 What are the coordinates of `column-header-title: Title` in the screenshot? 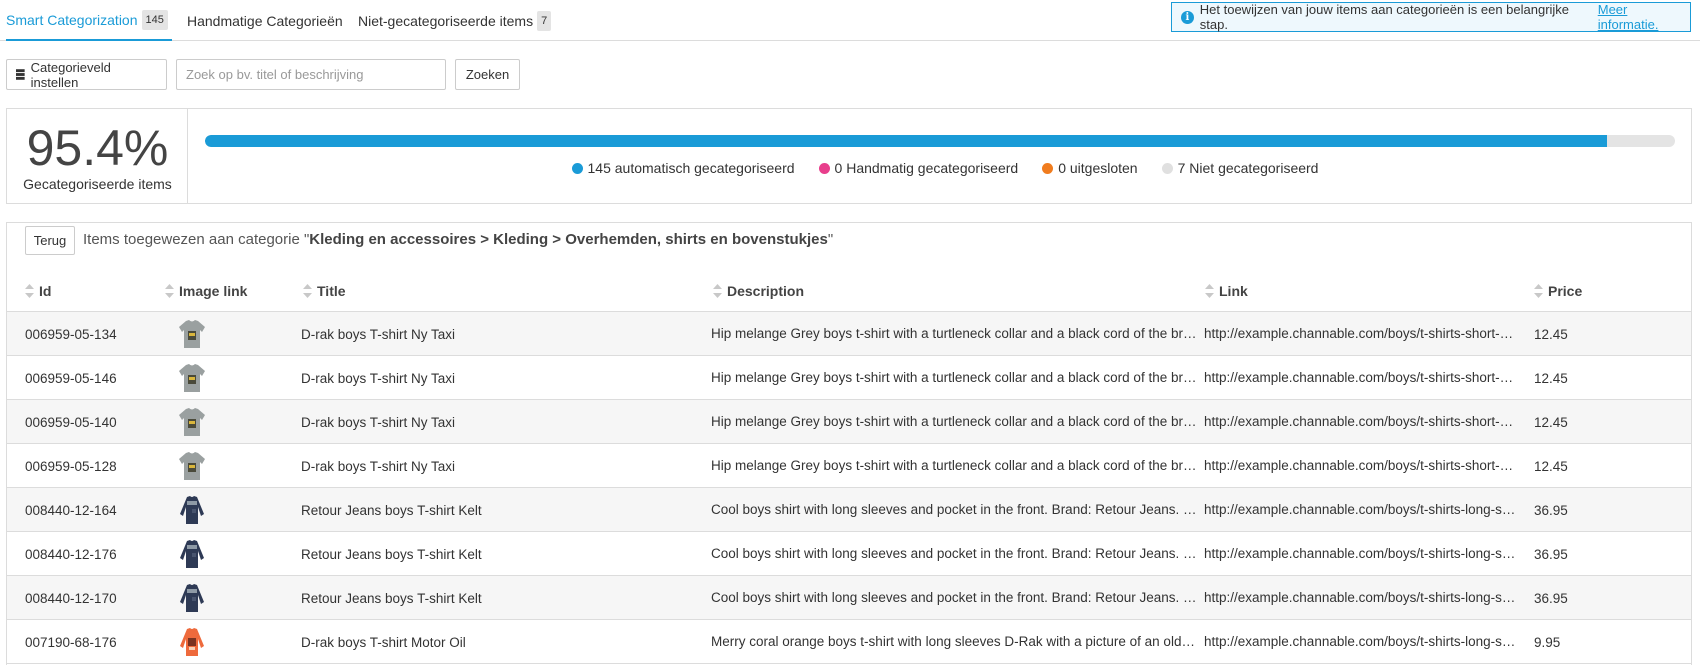 It's located at (324, 291).